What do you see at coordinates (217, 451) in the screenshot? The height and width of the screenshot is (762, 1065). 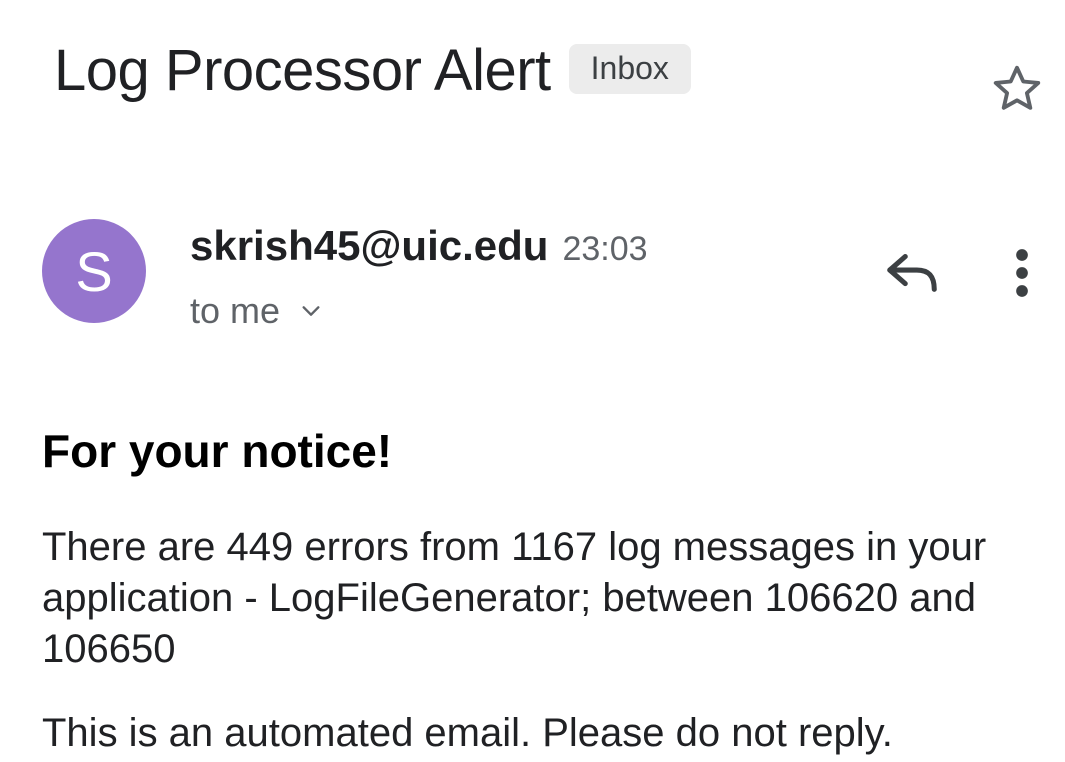 I see `body-heading: For your notice!` at bounding box center [217, 451].